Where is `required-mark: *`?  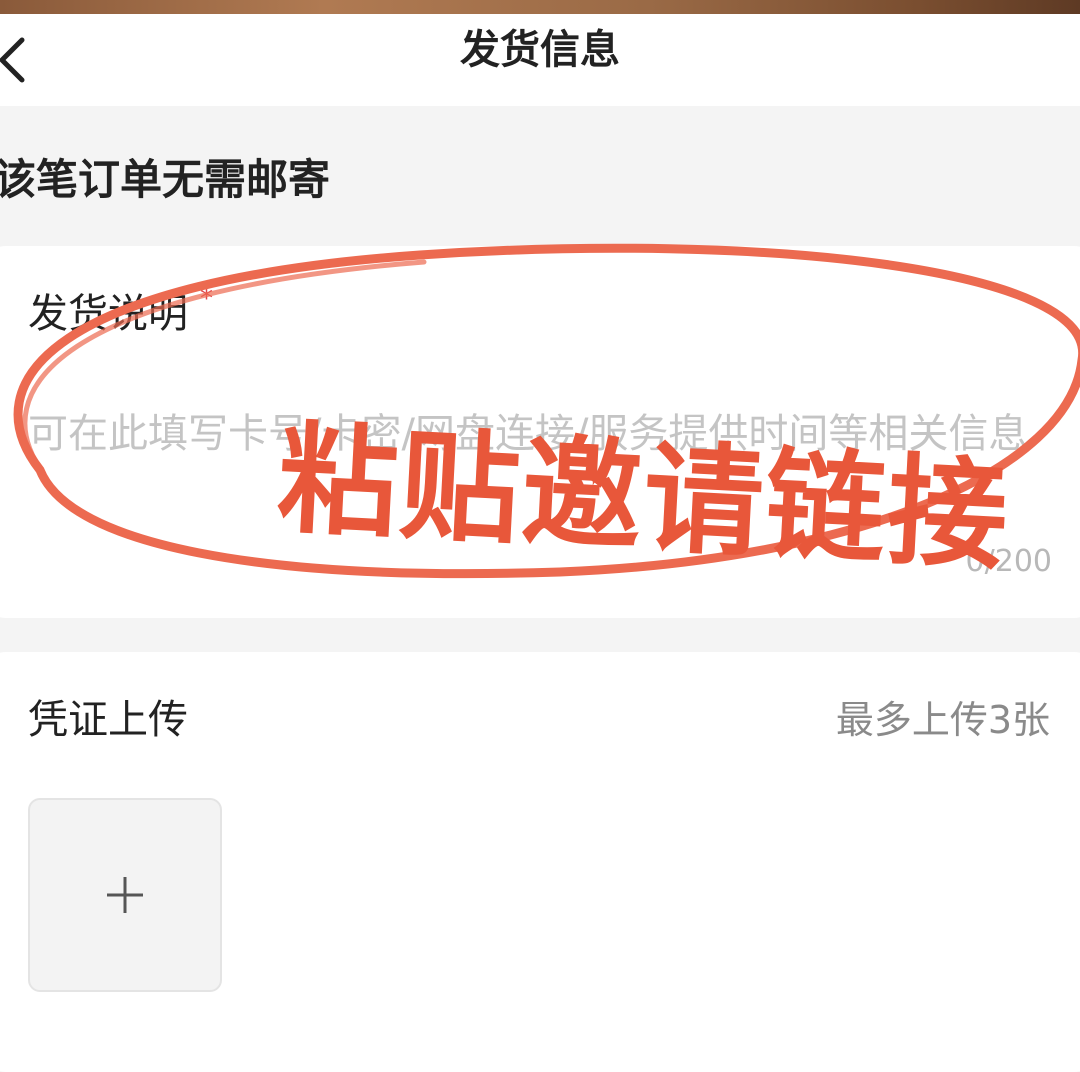 required-mark: * is located at coordinates (206, 299).